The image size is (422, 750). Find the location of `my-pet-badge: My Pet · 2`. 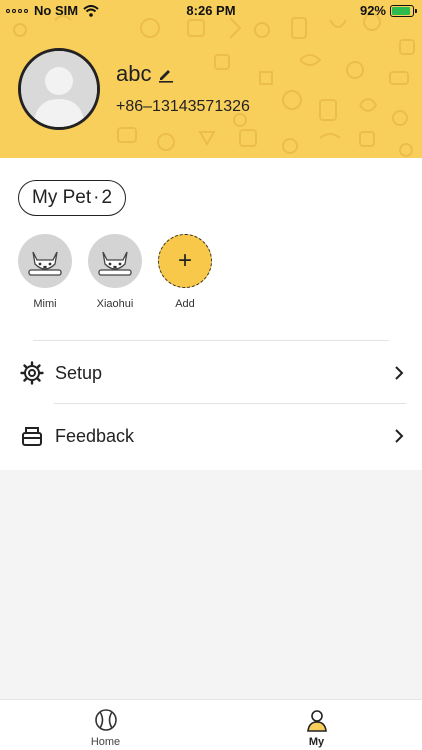

my-pet-badge: My Pet · 2 is located at coordinates (72, 198).